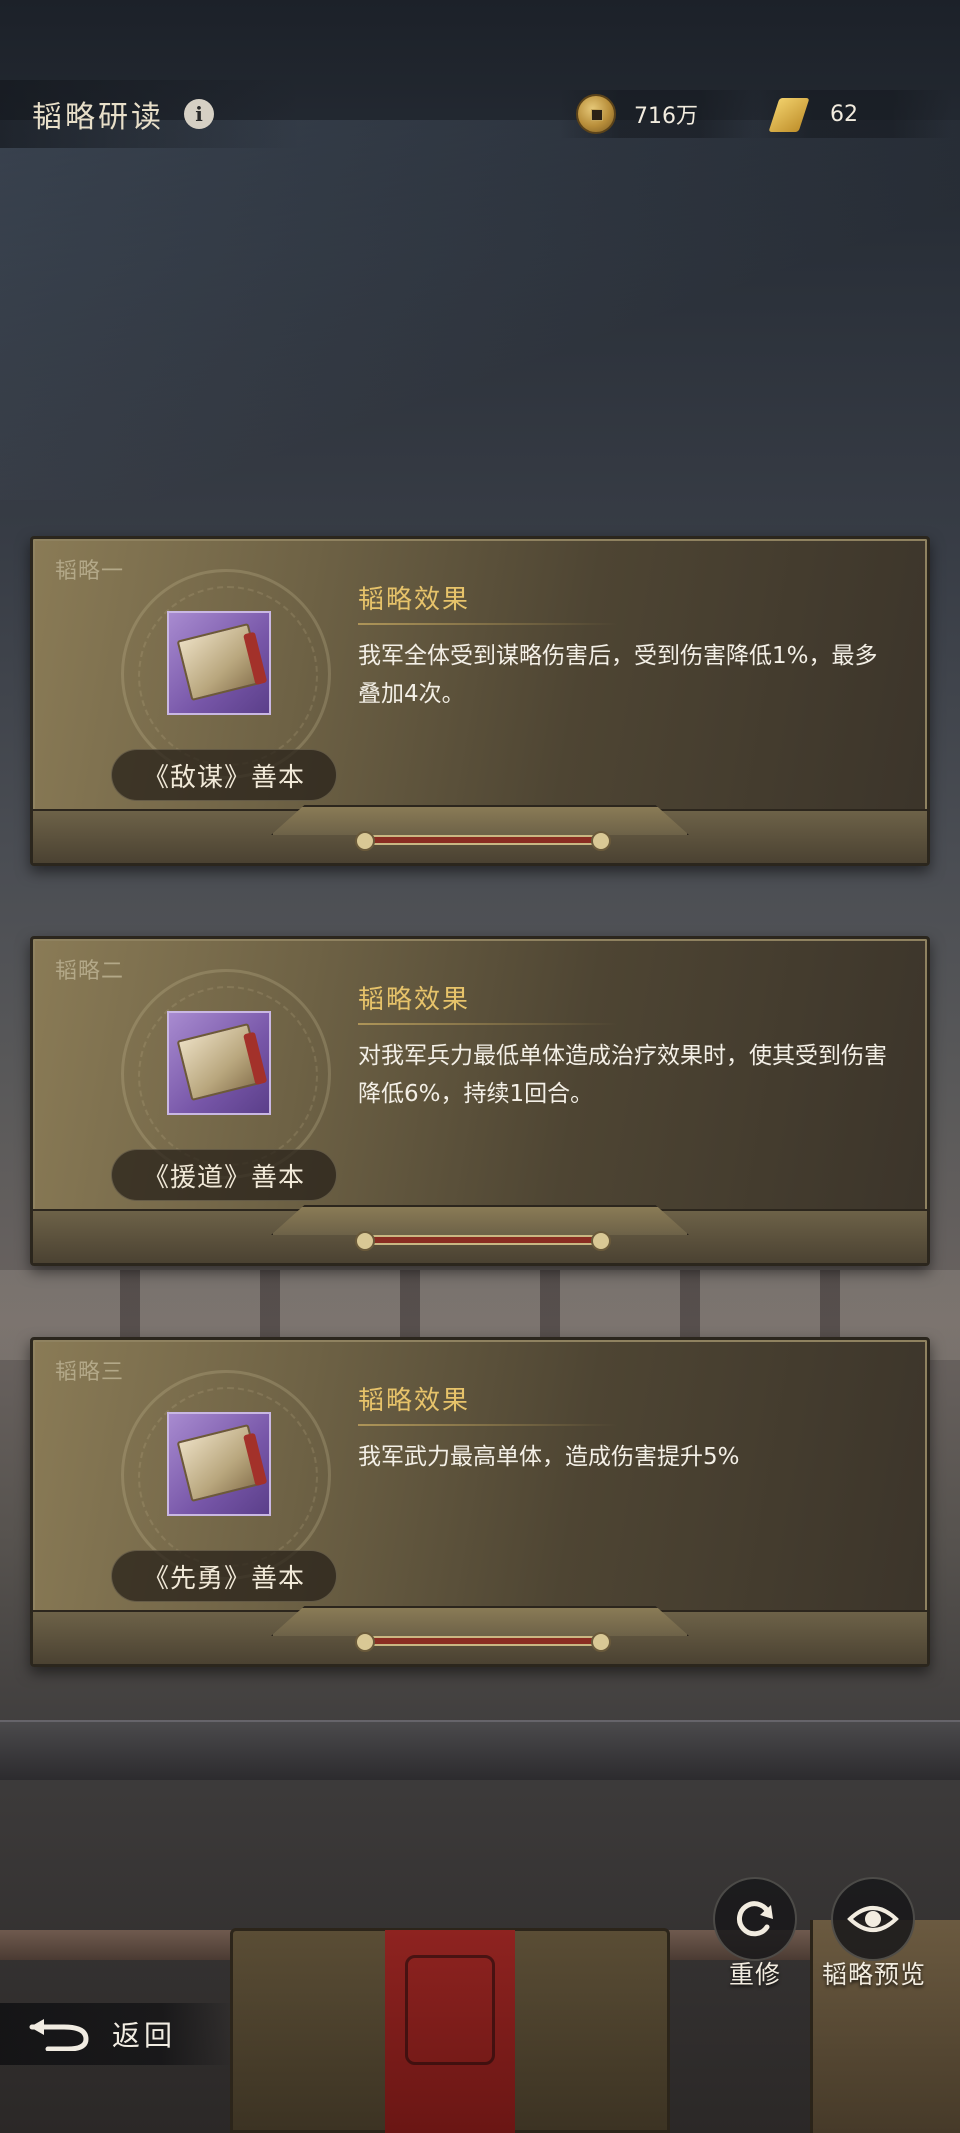  I want to click on background-shelf, so click(480, 1750).